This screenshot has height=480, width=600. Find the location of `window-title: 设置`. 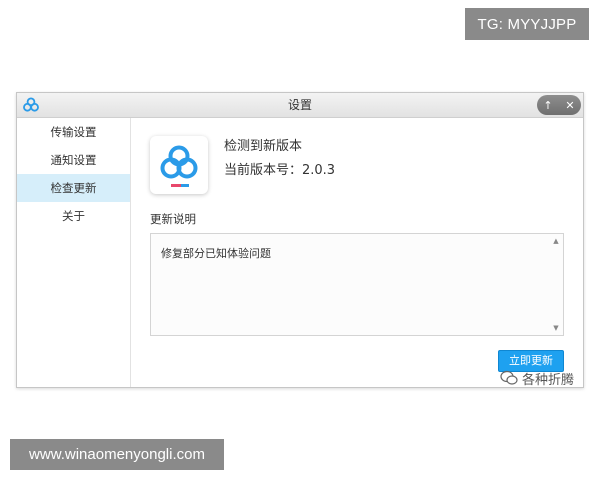

window-title: 设置 is located at coordinates (299, 105).